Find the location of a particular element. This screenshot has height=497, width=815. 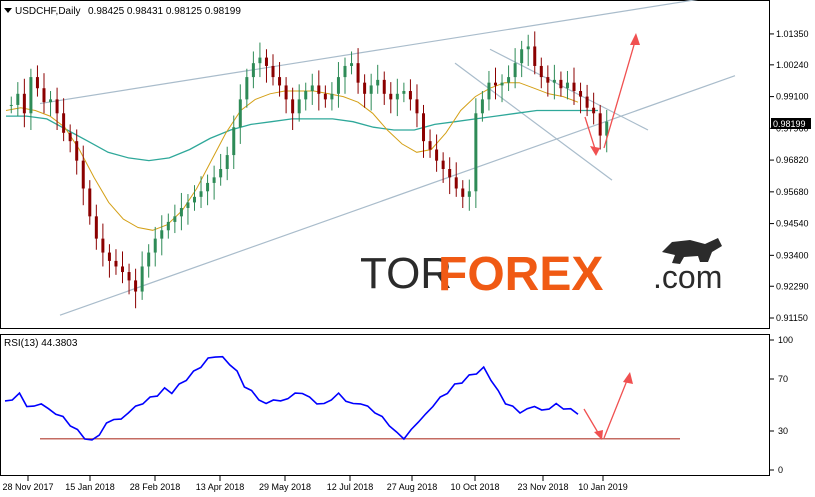

date-tick-label: 28 Nov 2017 is located at coordinates (27, 487).